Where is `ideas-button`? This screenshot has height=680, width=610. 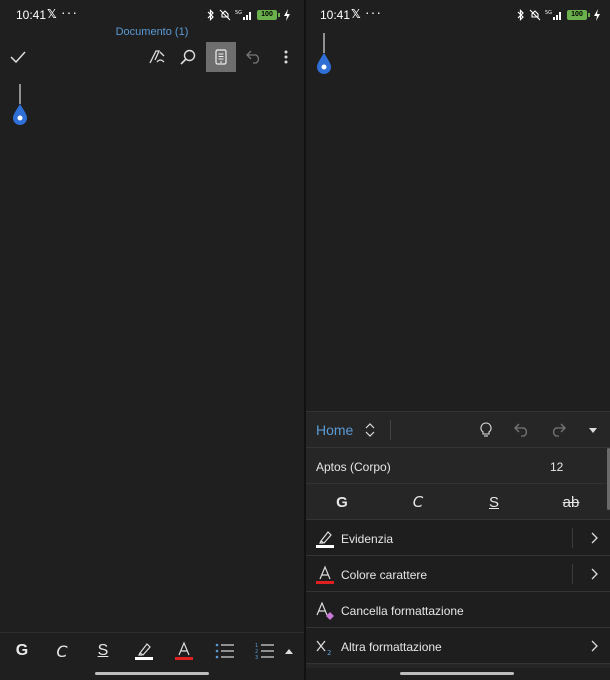 ideas-button is located at coordinates (486, 430).